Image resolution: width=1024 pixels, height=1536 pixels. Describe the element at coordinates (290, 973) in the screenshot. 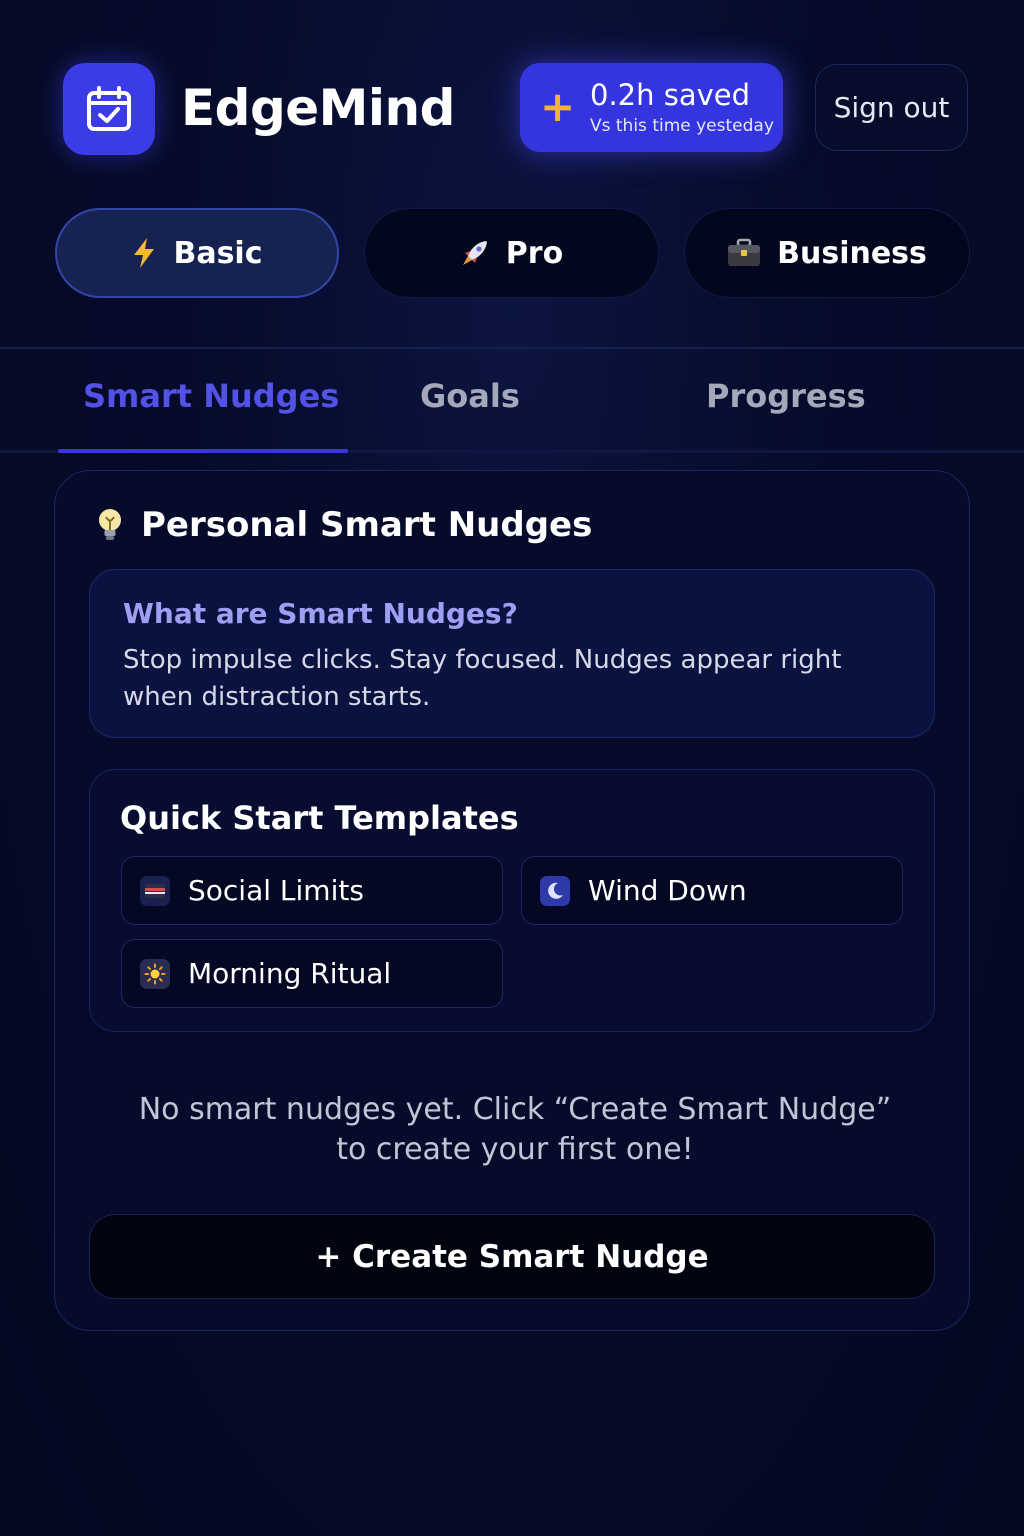

I see `template-morning-ritual-label: Morning Ritual` at that location.